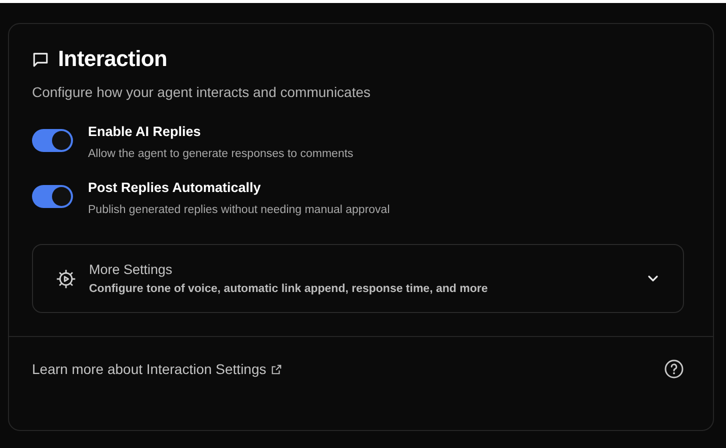 The width and height of the screenshot is (726, 448). I want to click on panel-subtitle: Configure how your agent interacts and communicates, so click(202, 92).